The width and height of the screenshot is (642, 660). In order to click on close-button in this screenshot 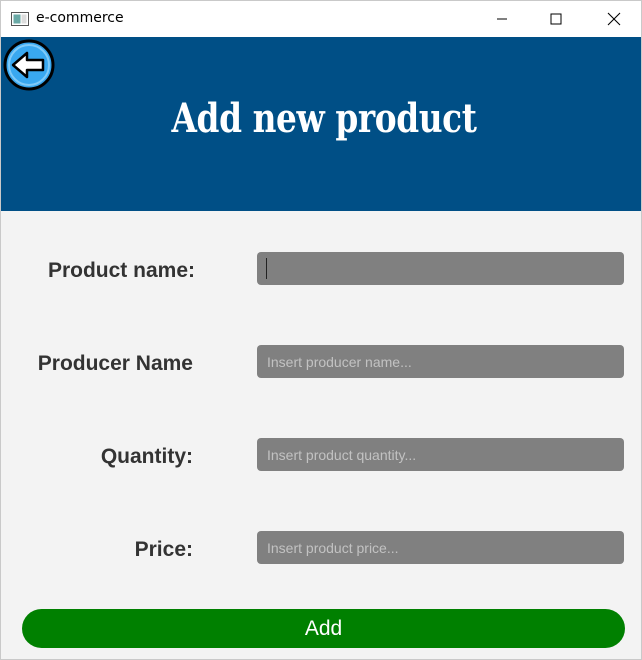, I will do `click(614, 19)`.